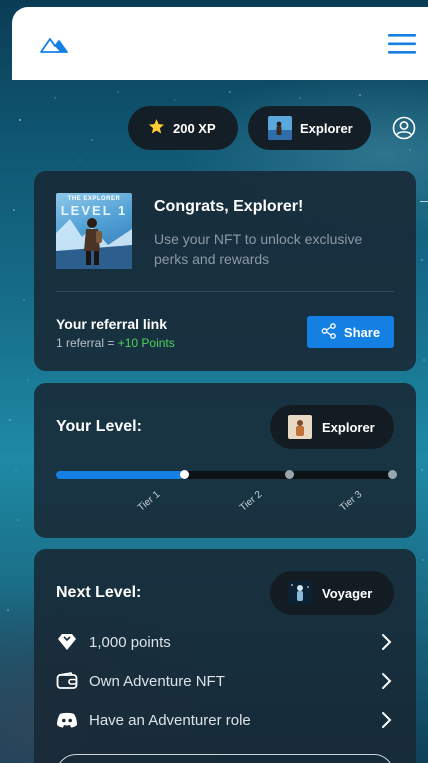  What do you see at coordinates (225, 642) in the screenshot?
I see `requirement-row: 1,000 points` at bounding box center [225, 642].